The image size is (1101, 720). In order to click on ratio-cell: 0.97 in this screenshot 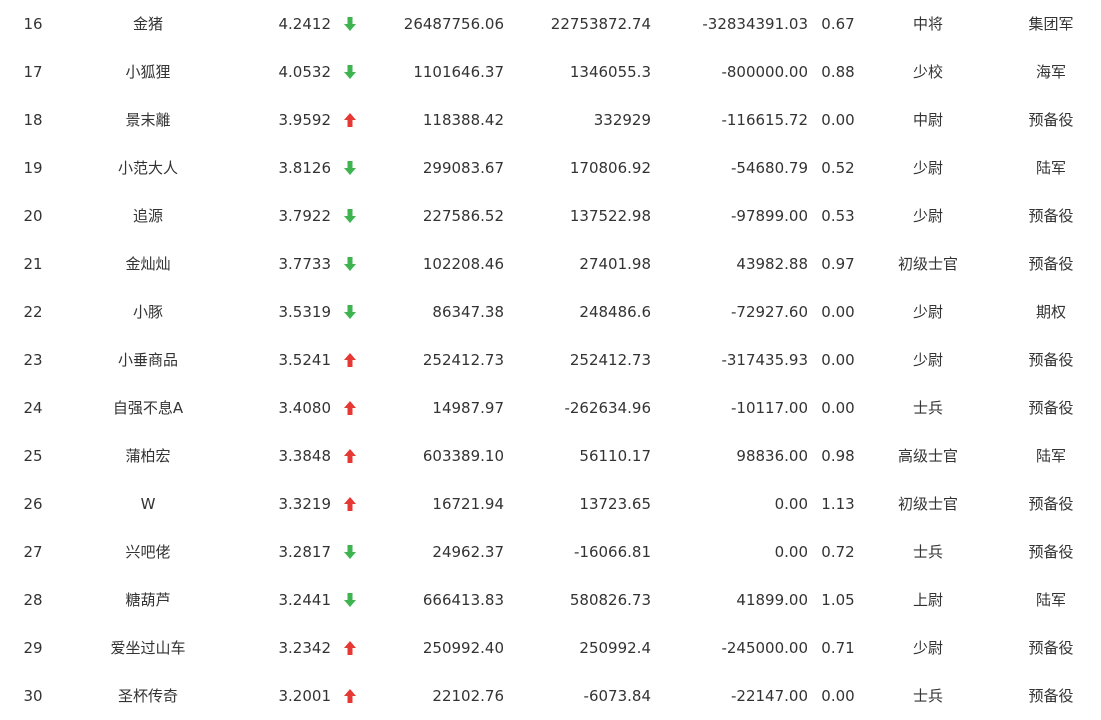, I will do `click(838, 264)`.